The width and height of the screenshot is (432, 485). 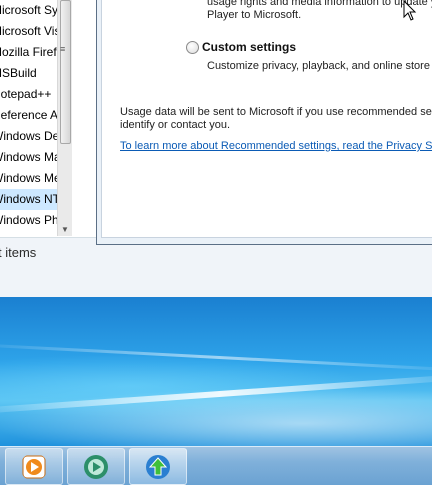 I want to click on vertical-scrollbar: ≡ ▼, so click(x=64, y=118).